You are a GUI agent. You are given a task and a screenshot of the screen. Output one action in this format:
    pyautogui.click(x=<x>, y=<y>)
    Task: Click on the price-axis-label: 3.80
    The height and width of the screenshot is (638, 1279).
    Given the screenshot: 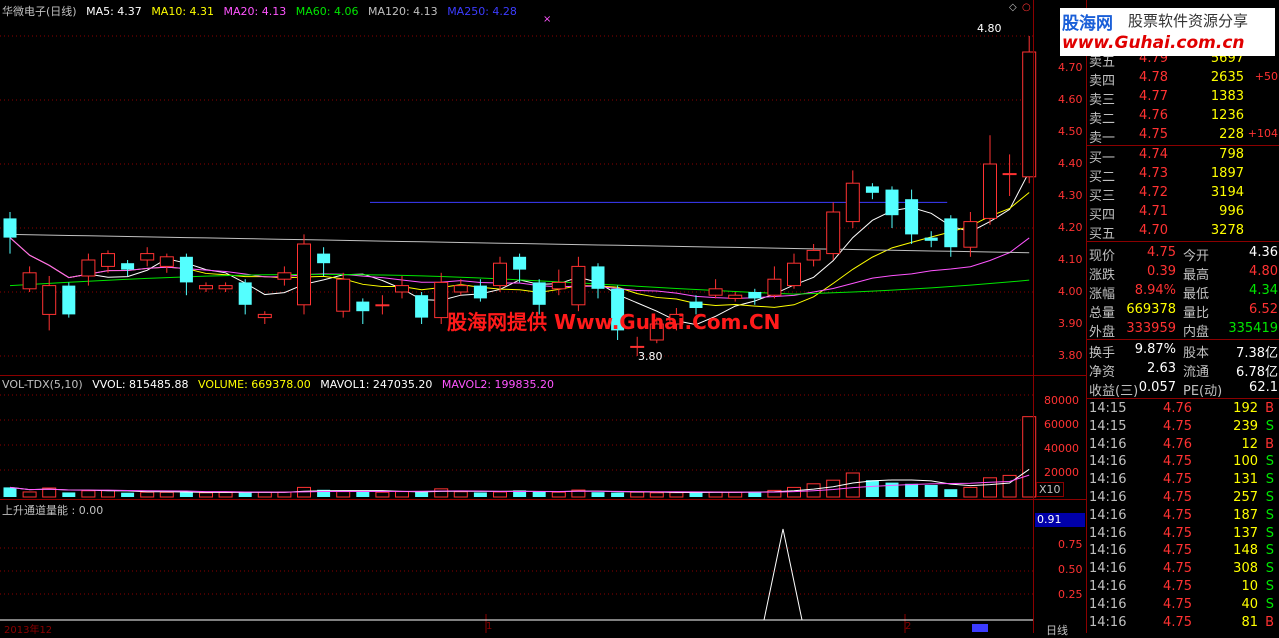 What is the action you would take?
    pyautogui.click(x=1070, y=355)
    